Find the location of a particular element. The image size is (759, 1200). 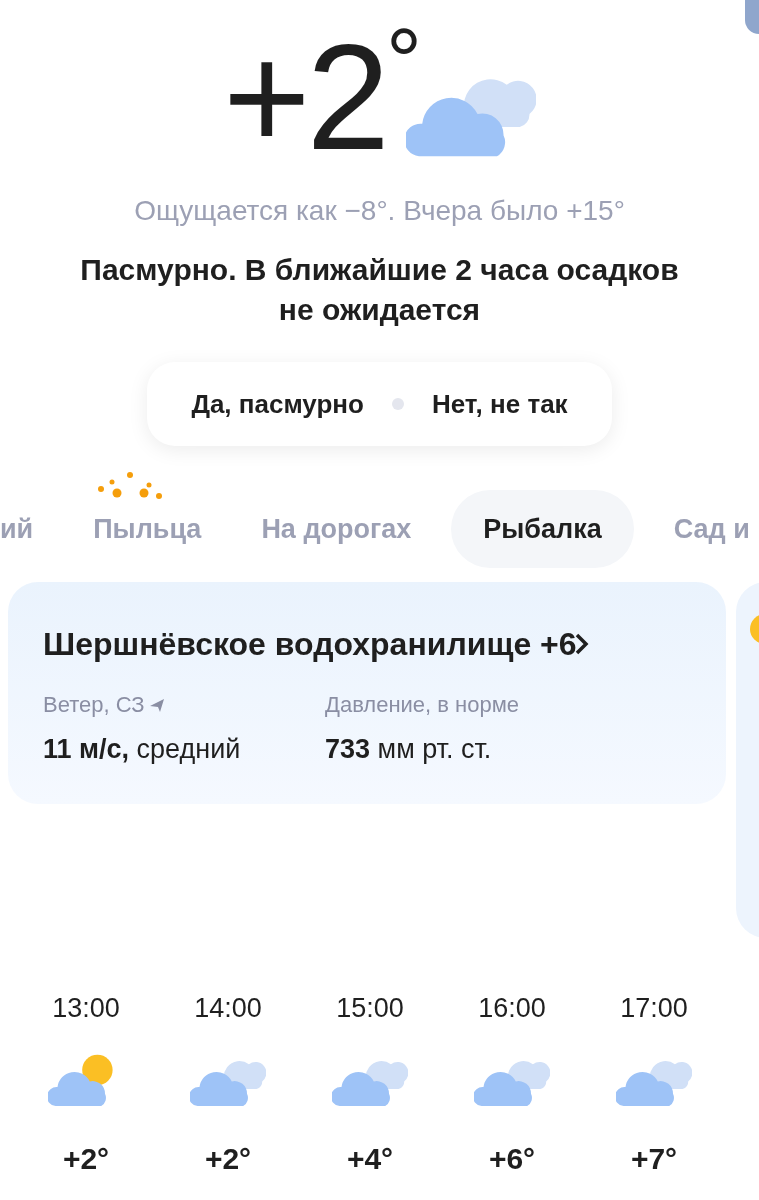

feels-like-text: Ощущается как −8°. Вчера было +15° is located at coordinates (379, 211).